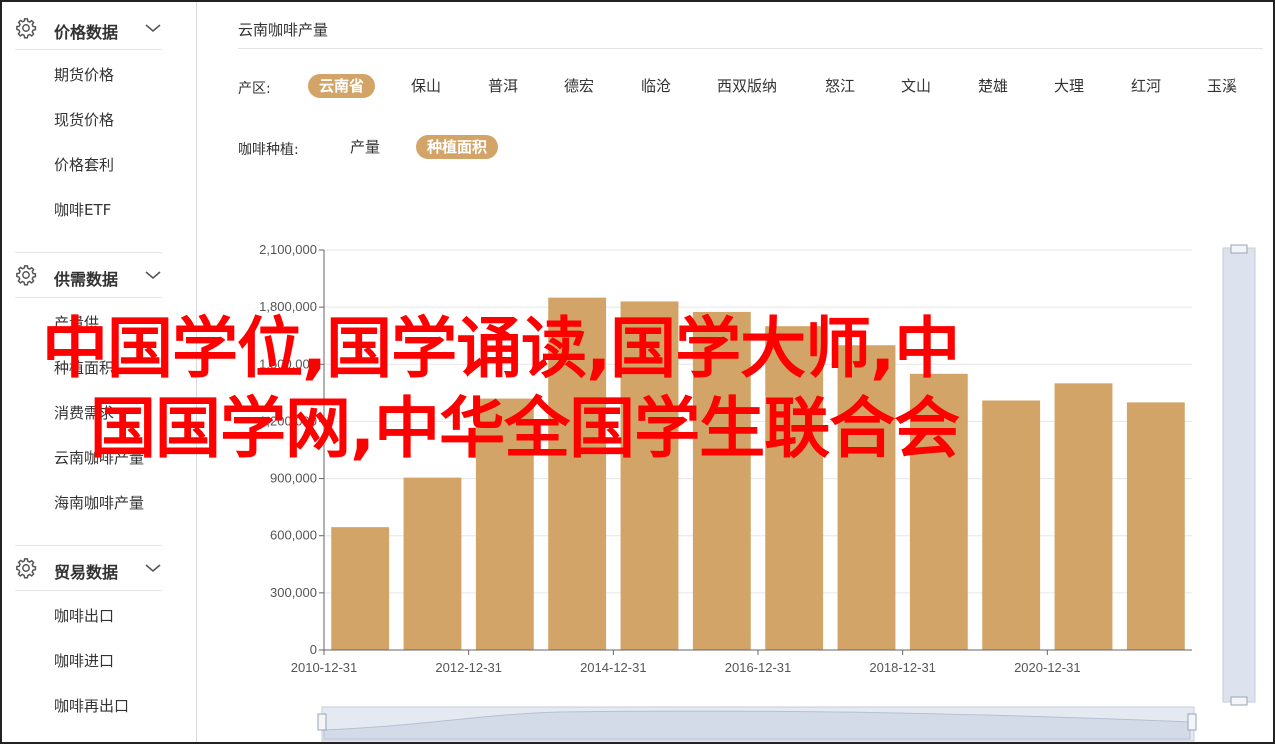 This screenshot has height=744, width=1275. What do you see at coordinates (322, 722) in the screenshot?
I see `horizontal-zoom-handle-left` at bounding box center [322, 722].